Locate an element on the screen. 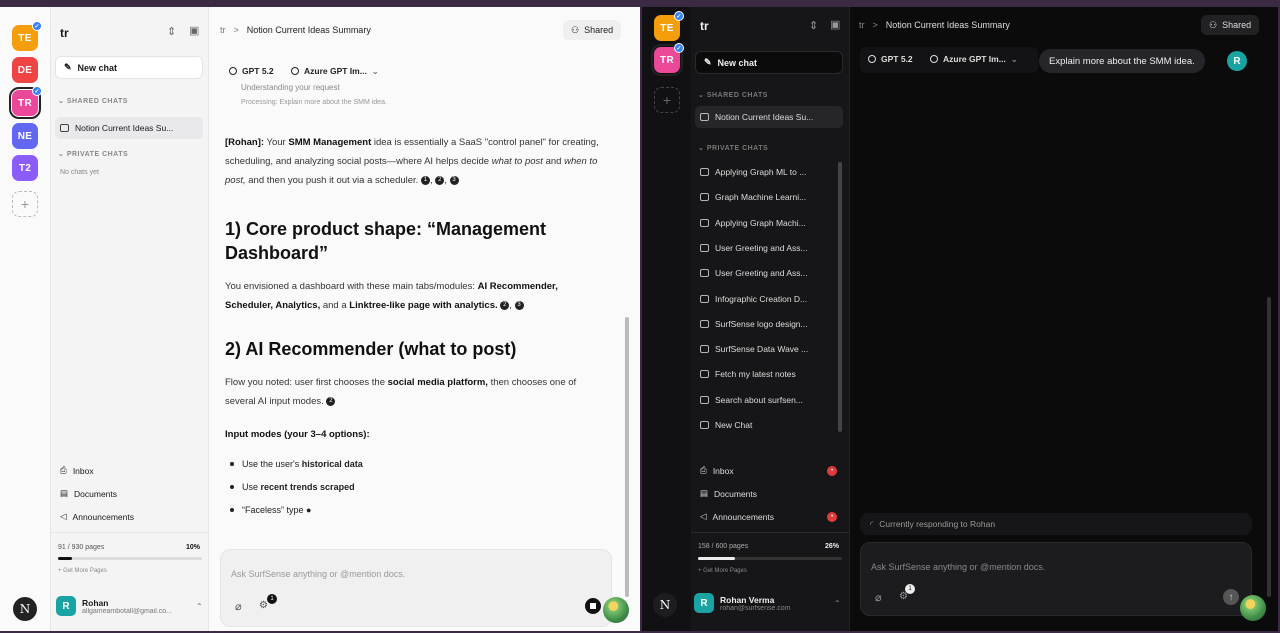 The height and width of the screenshot is (633, 1280). workspace-title: tr is located at coordinates (64, 33).